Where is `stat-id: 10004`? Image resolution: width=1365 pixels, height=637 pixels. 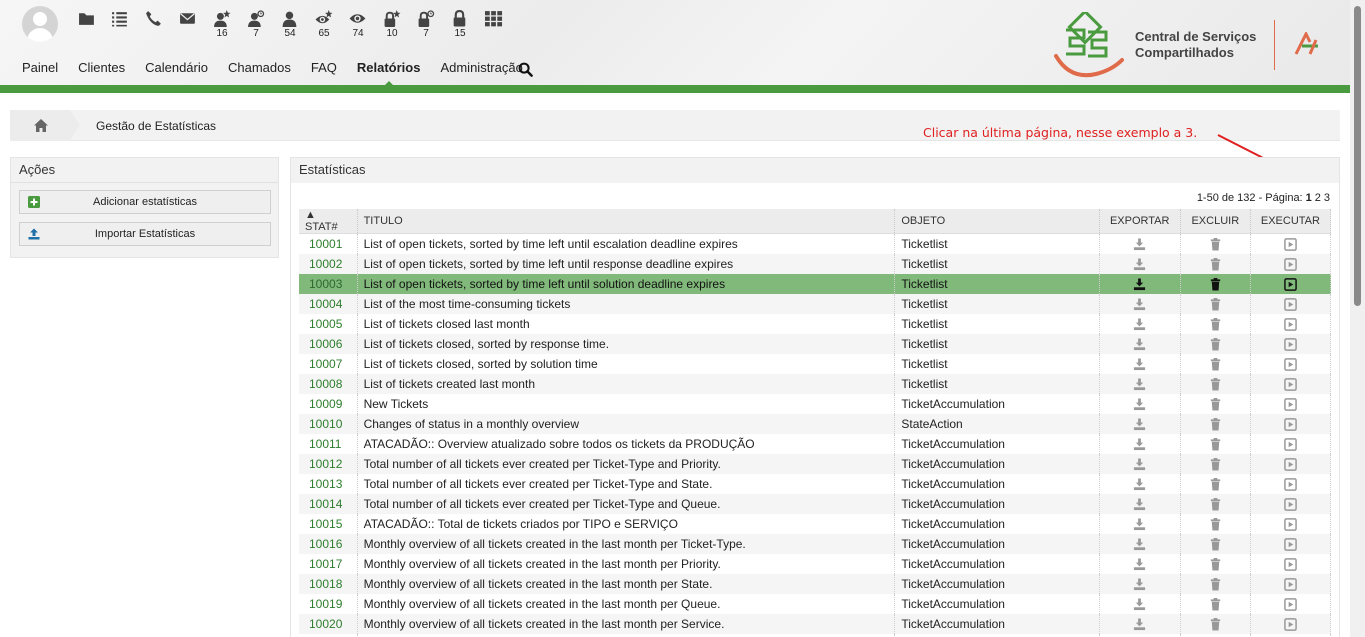 stat-id: 10004 is located at coordinates (328, 303).